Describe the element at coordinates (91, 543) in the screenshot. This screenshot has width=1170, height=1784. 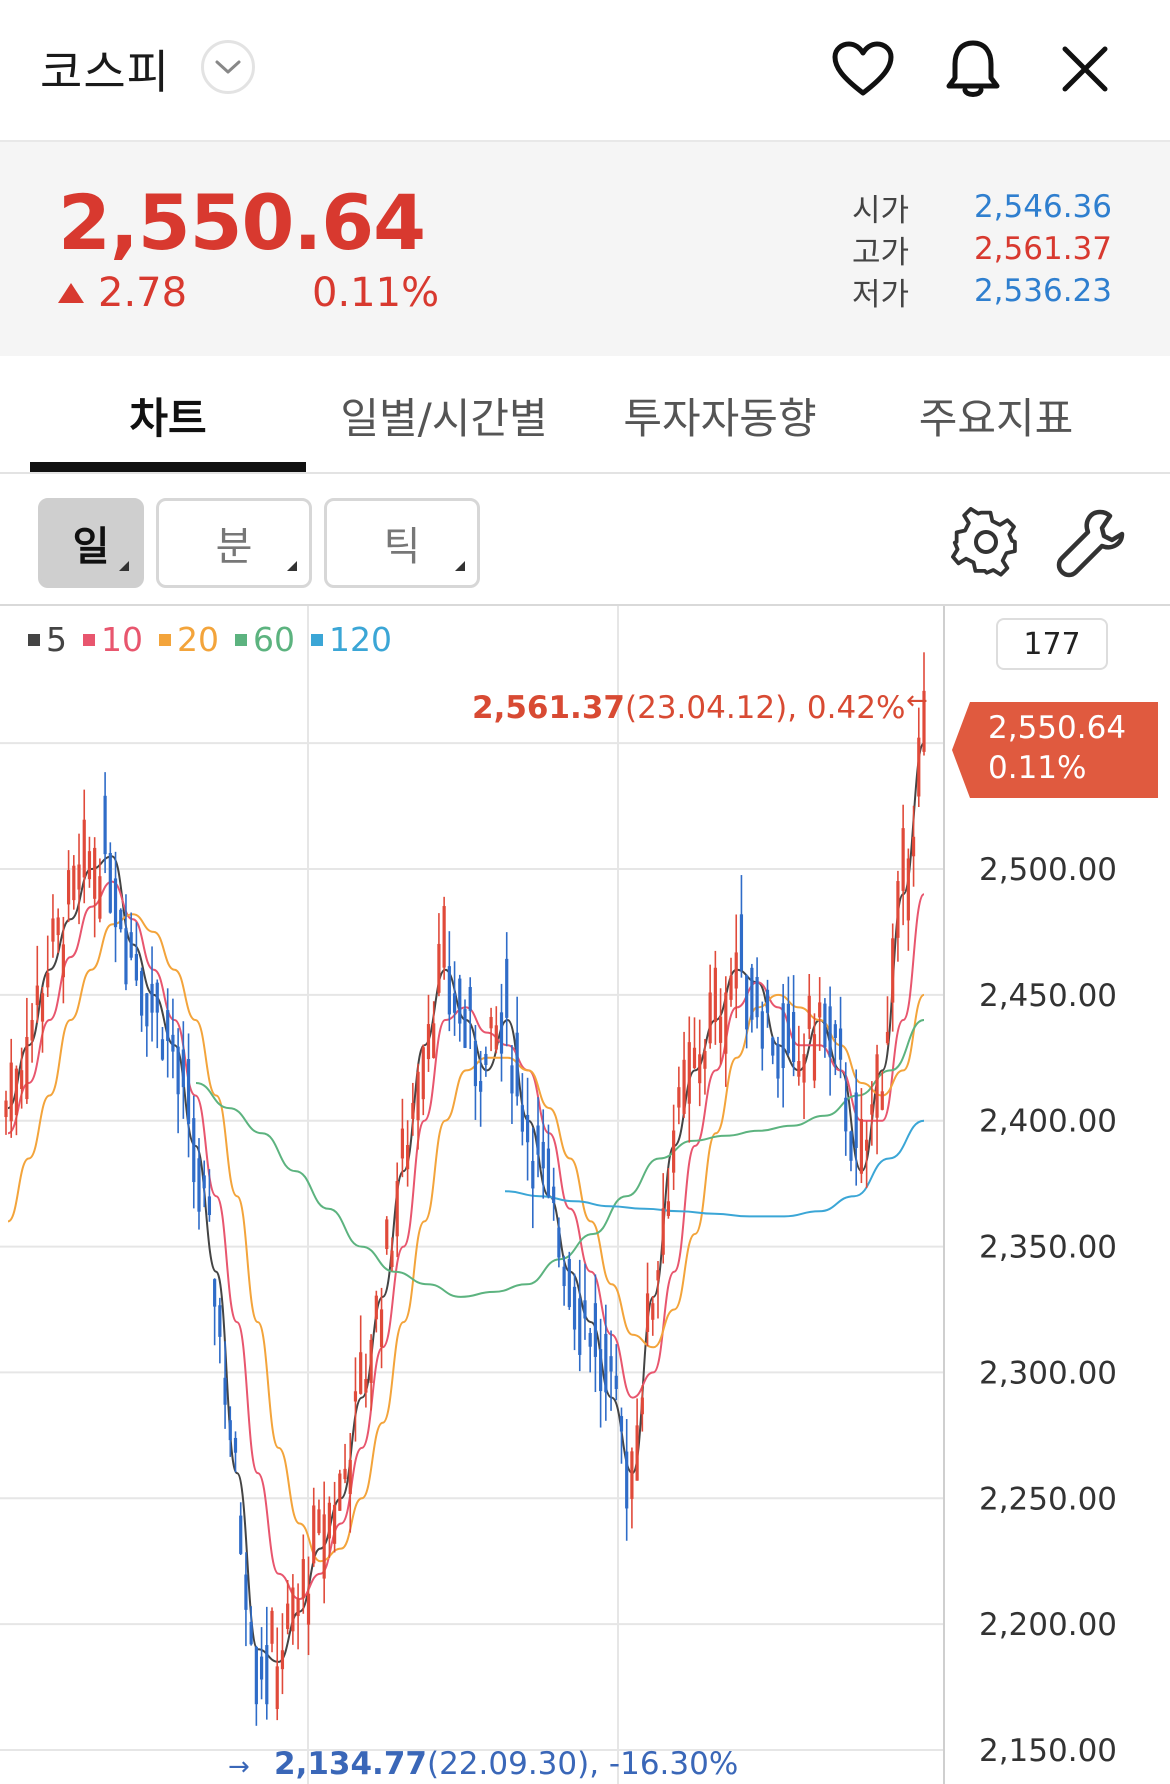
I see `period-day-button: 일` at that location.